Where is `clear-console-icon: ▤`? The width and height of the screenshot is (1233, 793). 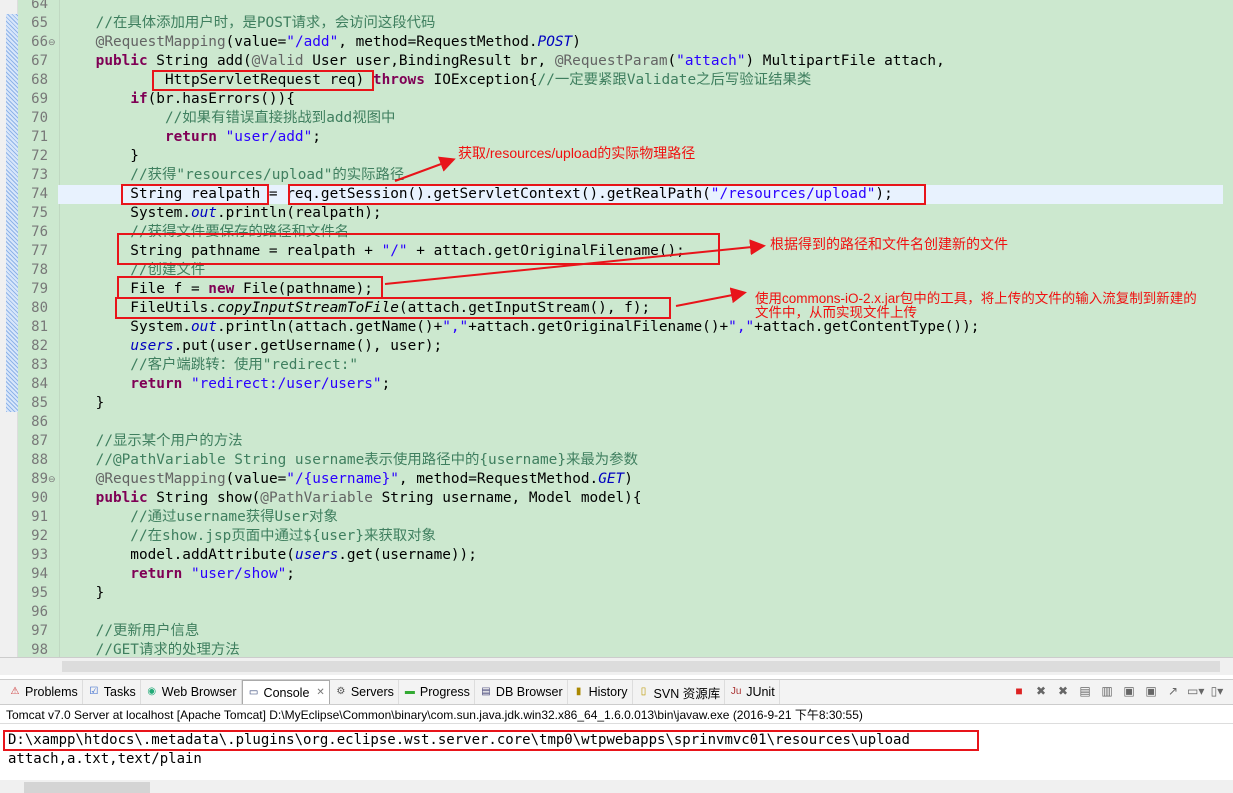
clear-console-icon: ▤ is located at coordinates (1085, 691).